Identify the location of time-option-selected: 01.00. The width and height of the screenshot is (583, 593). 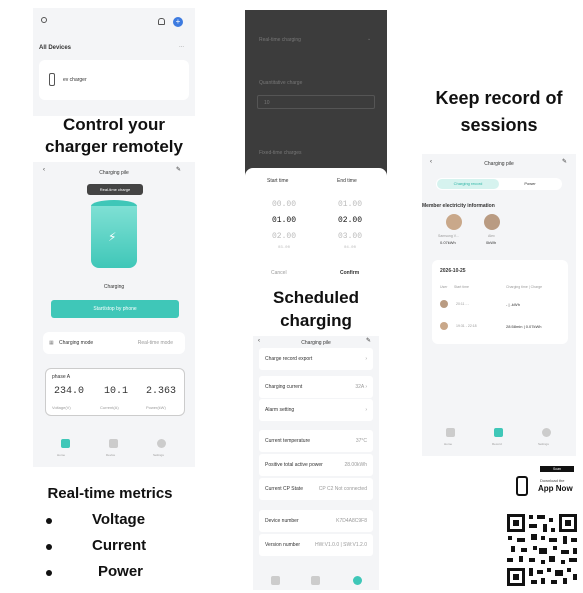
(284, 220).